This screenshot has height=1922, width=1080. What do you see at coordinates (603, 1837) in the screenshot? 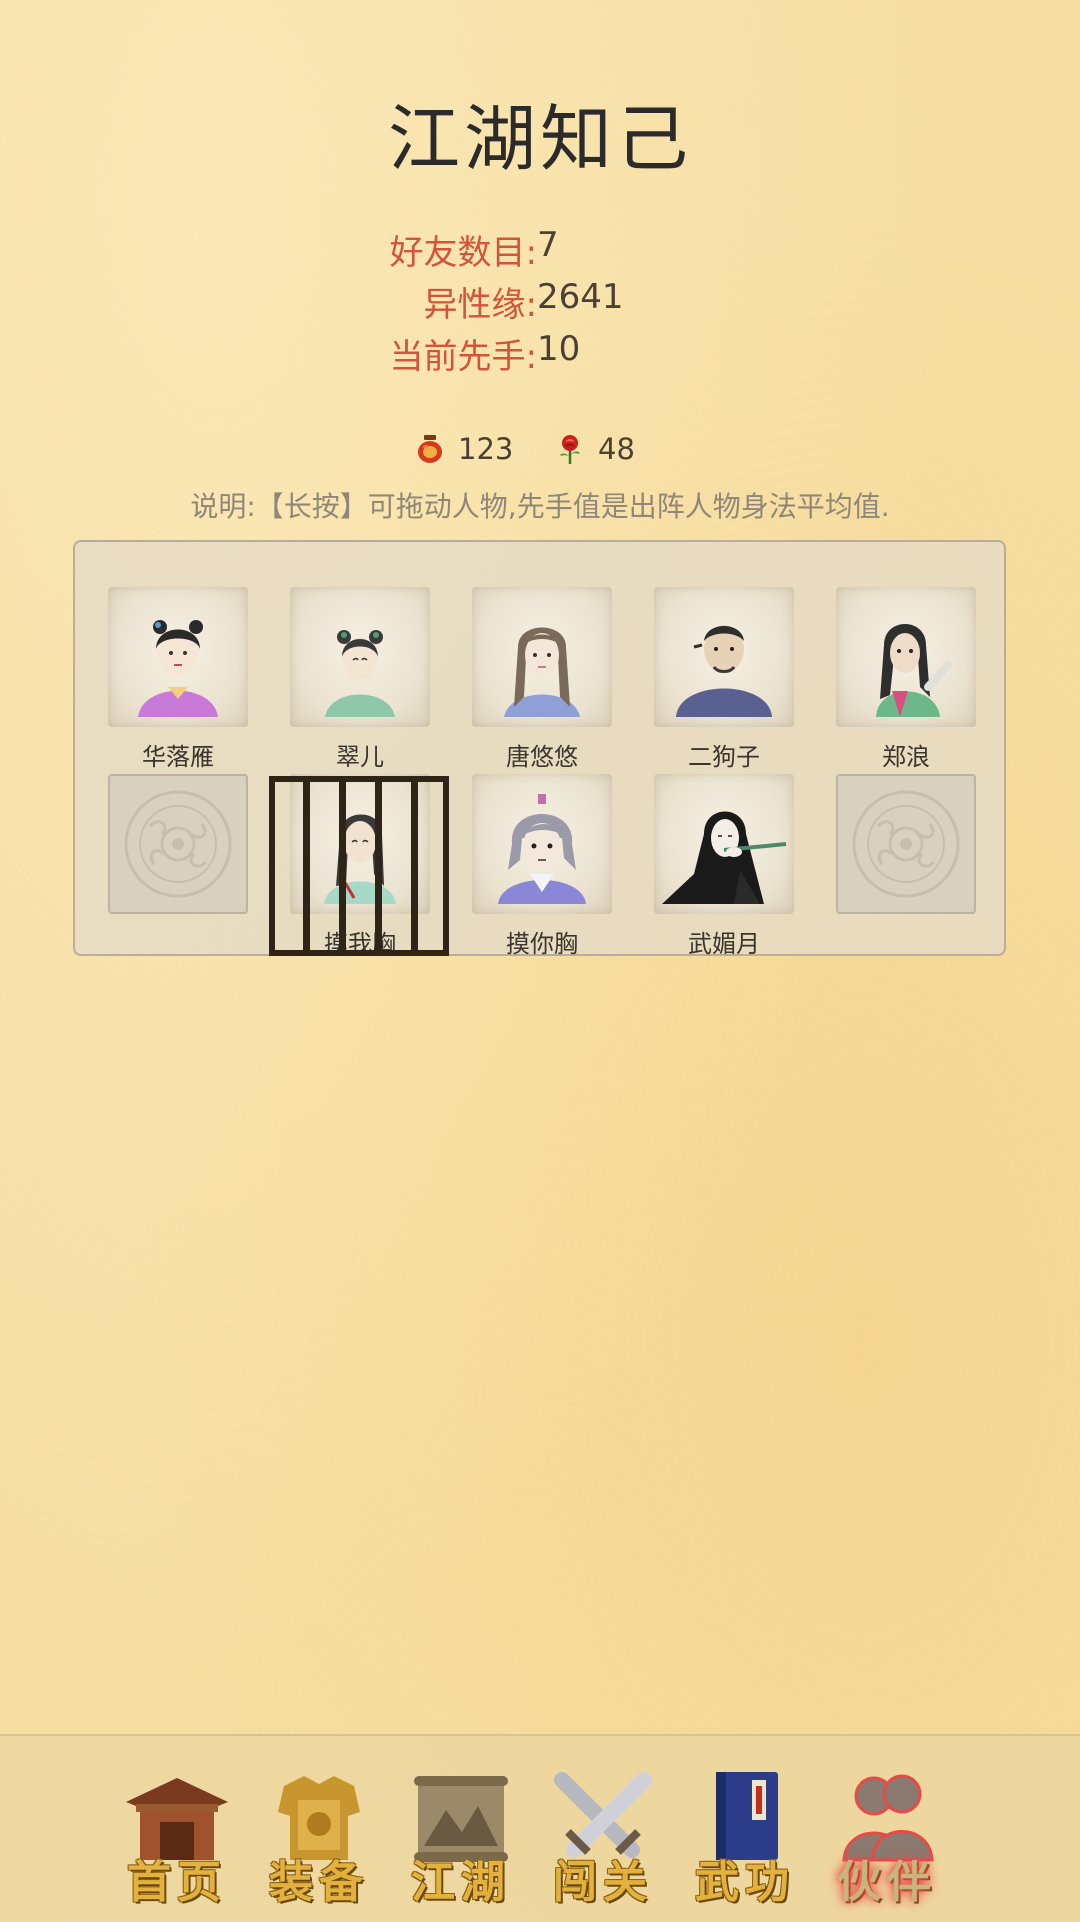
I see `nav-challenge: 闯关` at bounding box center [603, 1837].